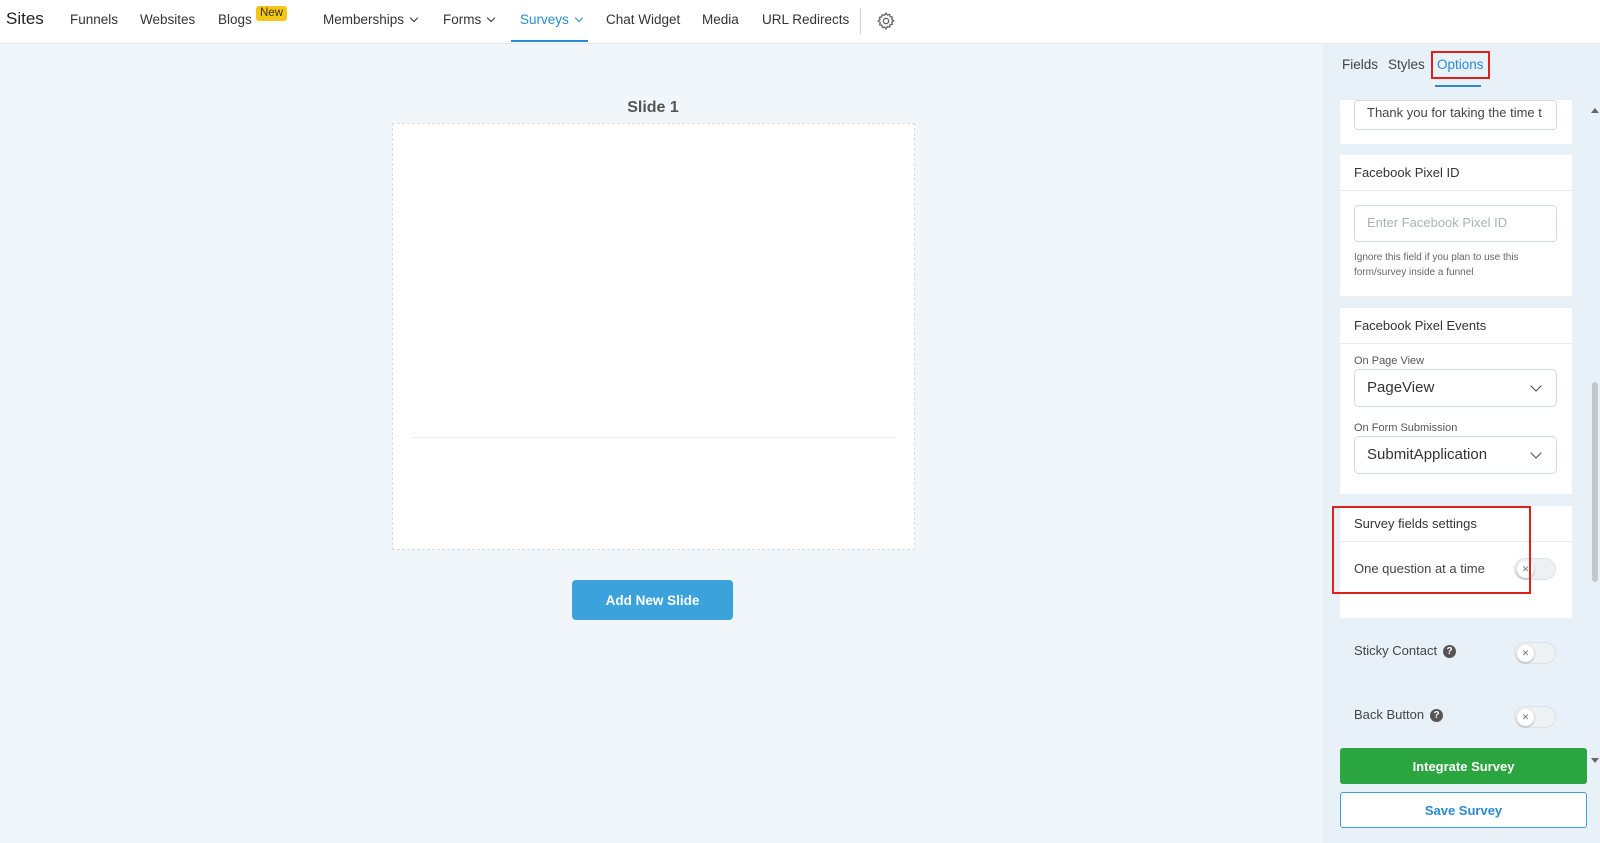 The image size is (1600, 843). I want to click on scroll-down-arrow-icon, so click(1595, 760).